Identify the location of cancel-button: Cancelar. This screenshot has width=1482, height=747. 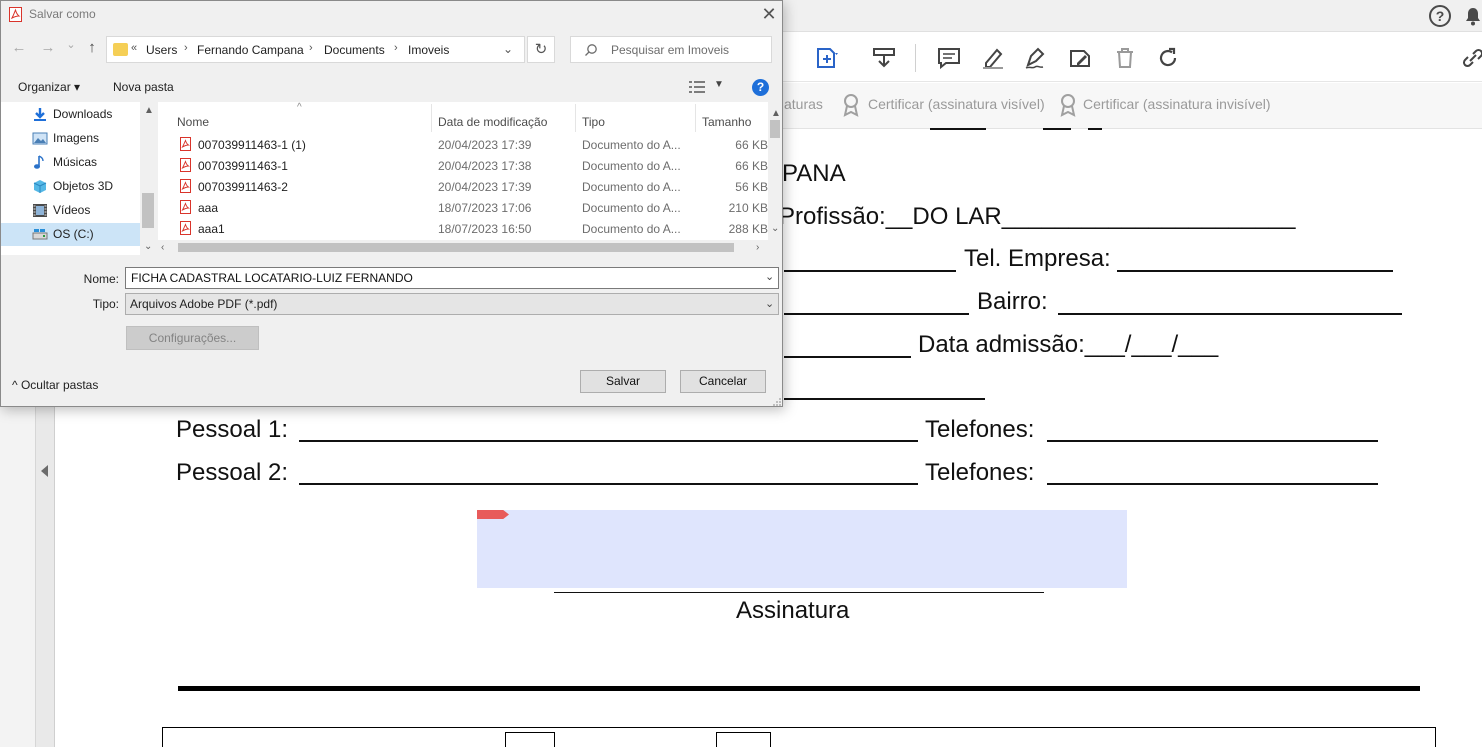
(723, 381).